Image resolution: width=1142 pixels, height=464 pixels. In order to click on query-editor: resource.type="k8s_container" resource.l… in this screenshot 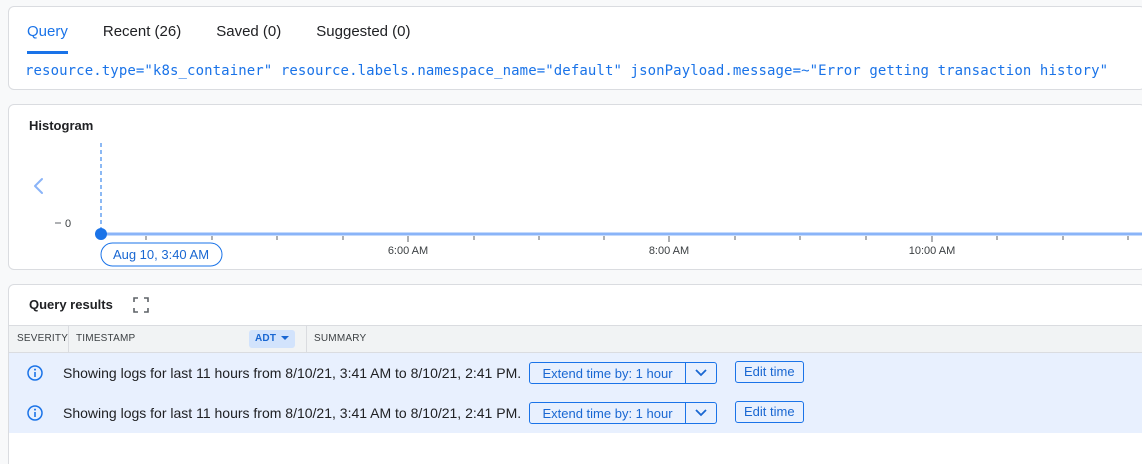, I will do `click(566, 71)`.